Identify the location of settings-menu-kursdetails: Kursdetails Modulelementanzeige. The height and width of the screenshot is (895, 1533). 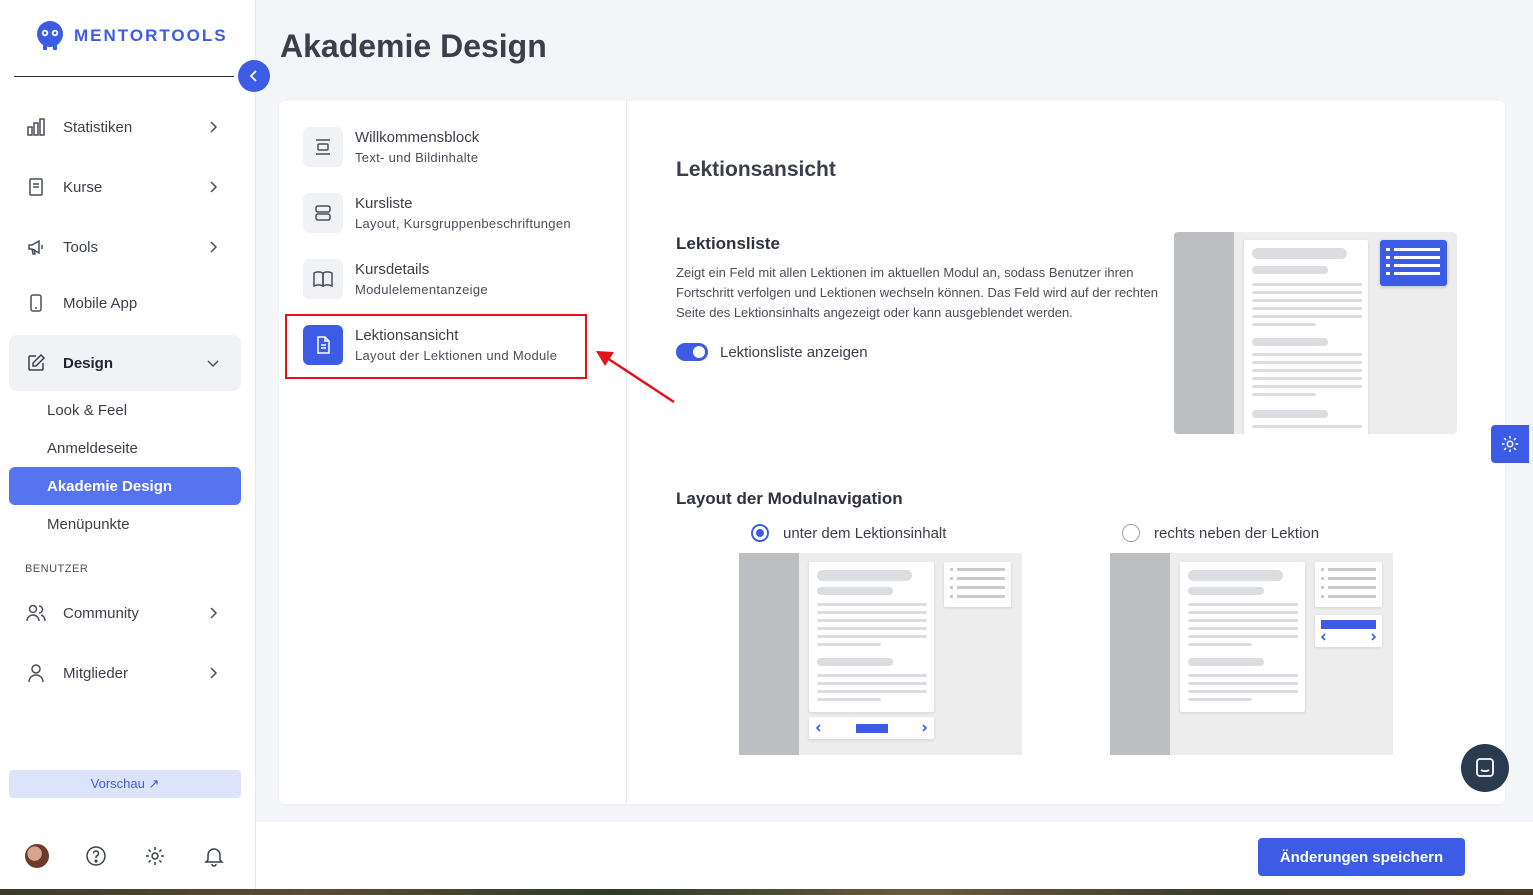
(453, 279).